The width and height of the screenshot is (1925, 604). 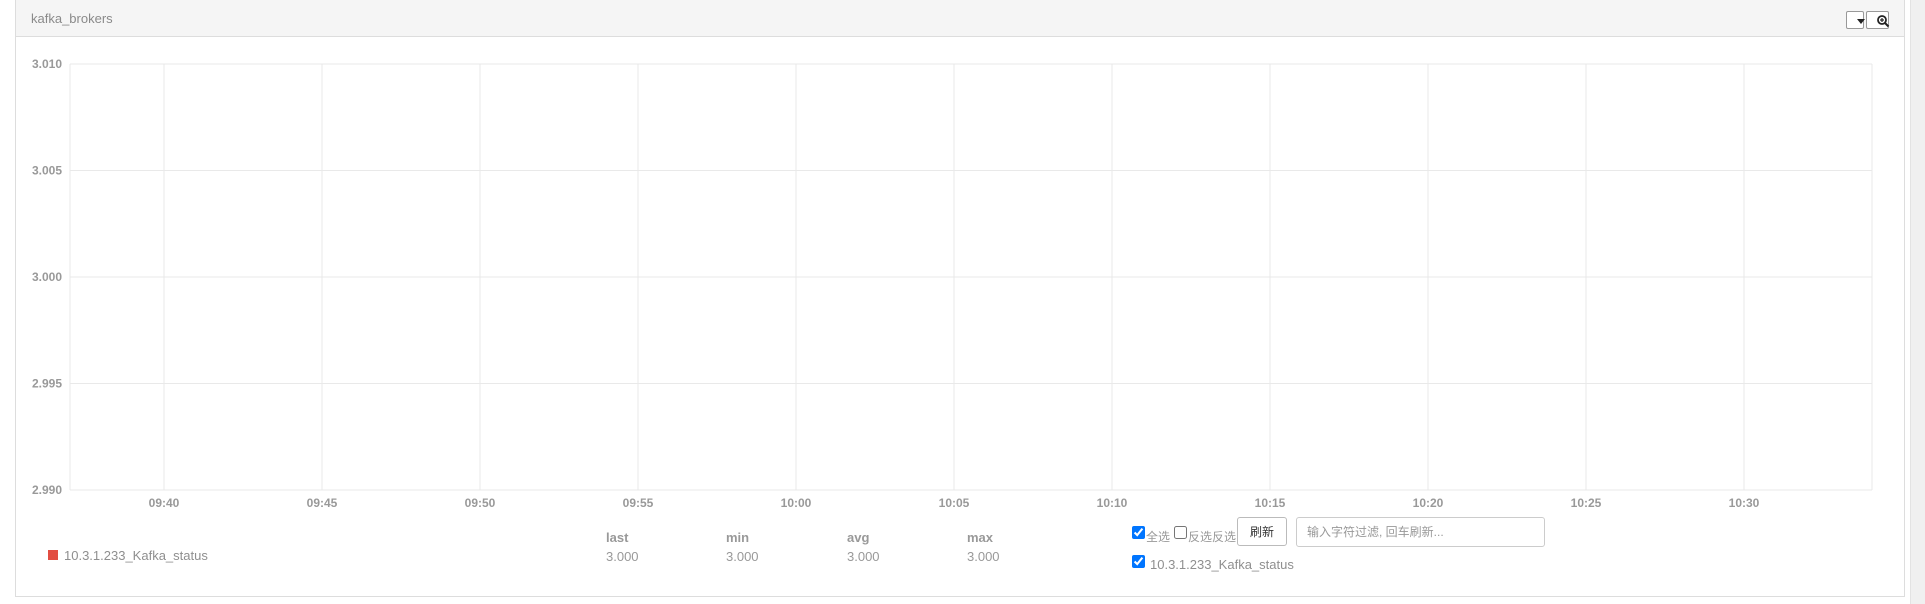 I want to click on x-tick-label: 10:05, so click(x=954, y=503).